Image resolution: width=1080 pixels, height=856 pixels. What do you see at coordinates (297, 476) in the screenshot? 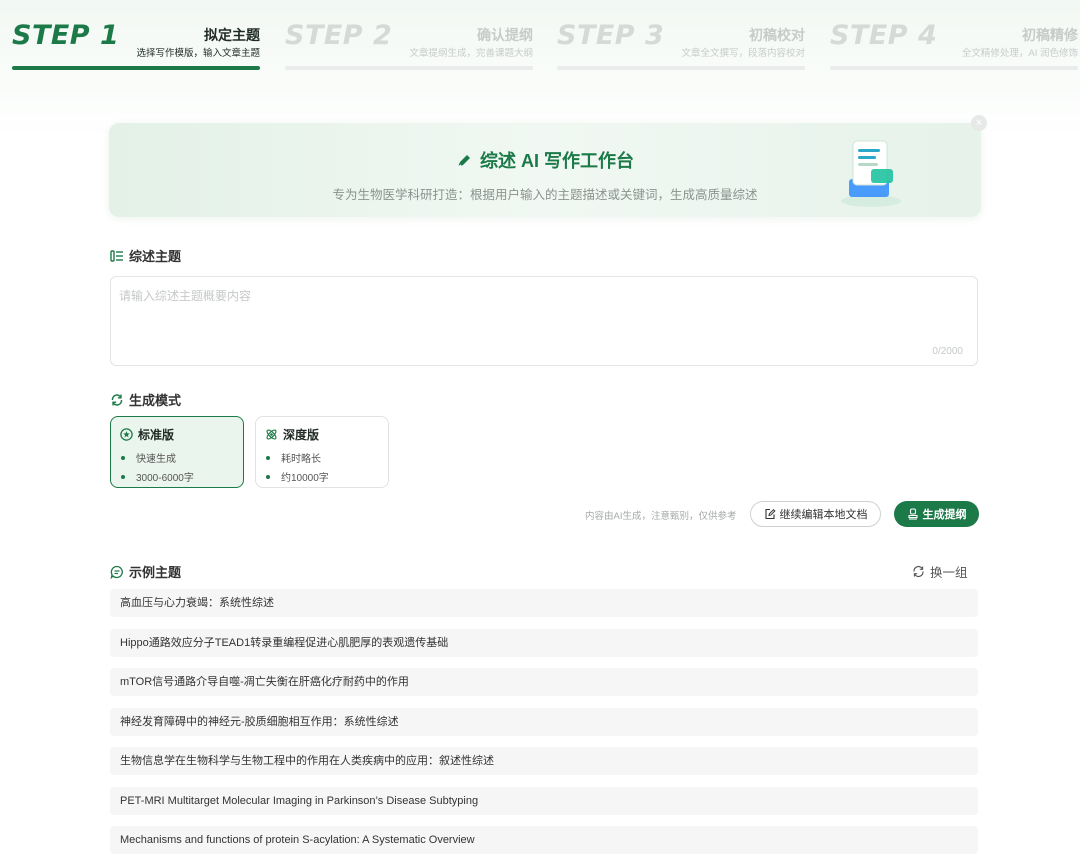
I see `mode-feature: 约10000字` at bounding box center [297, 476].